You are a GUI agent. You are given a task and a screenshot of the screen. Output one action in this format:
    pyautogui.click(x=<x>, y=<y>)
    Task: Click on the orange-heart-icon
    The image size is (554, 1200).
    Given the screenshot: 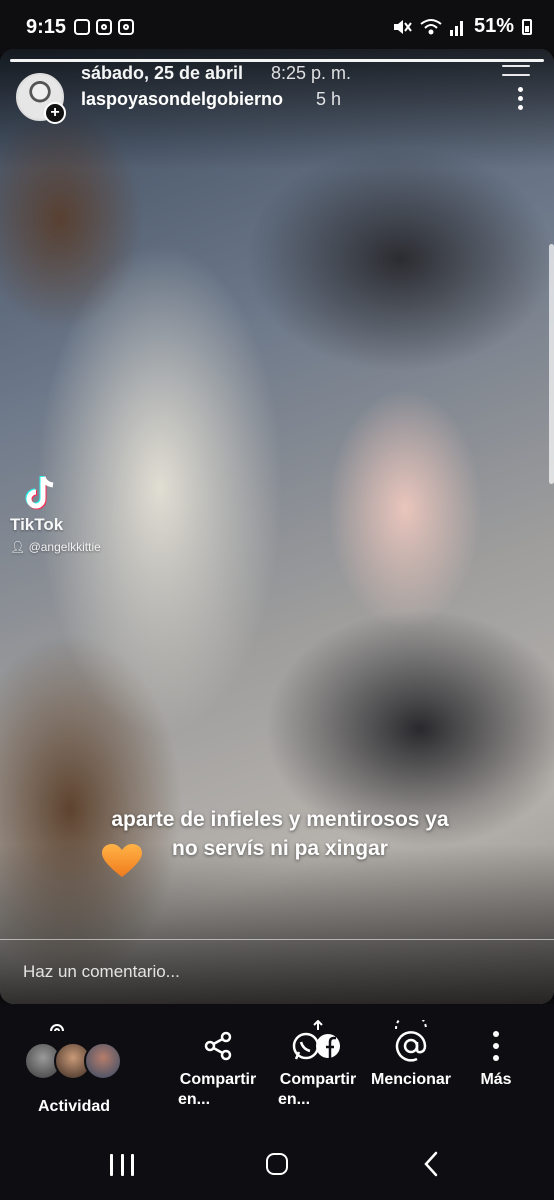 What is the action you would take?
    pyautogui.click(x=122, y=860)
    